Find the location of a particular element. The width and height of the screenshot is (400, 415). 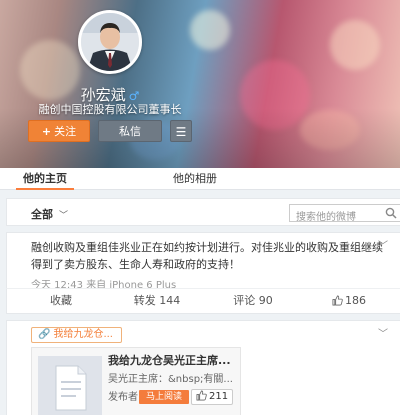

read-now-button: 马上阅读 is located at coordinates (164, 397).